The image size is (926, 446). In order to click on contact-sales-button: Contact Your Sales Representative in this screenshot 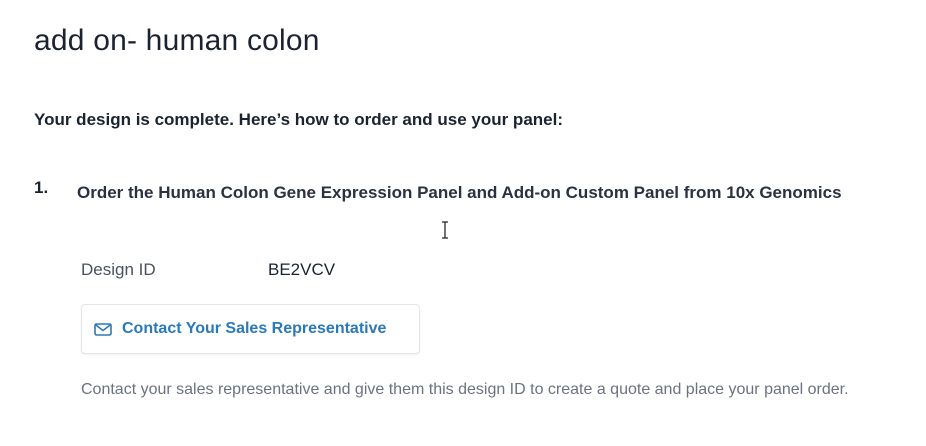, I will do `click(250, 329)`.